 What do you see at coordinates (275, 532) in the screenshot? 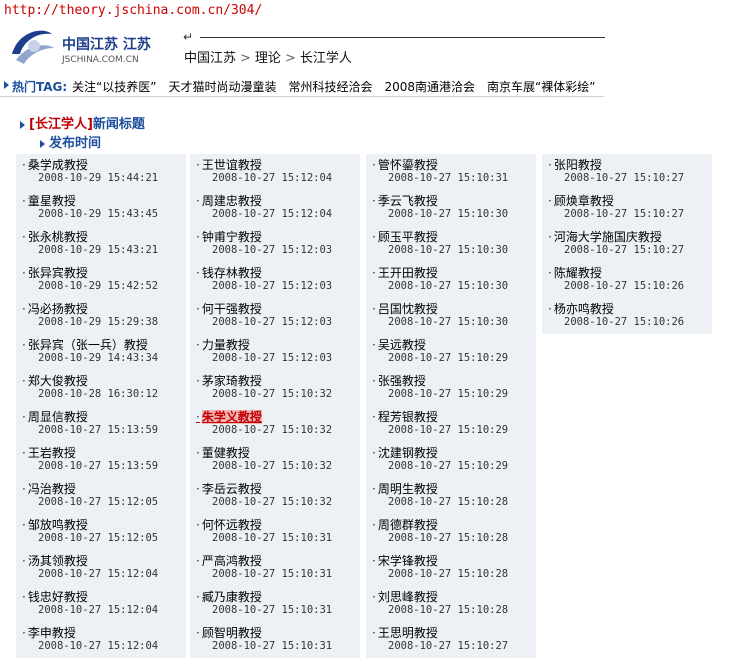
I see `news-item: · 何怀远教授 2008-10-27 15:10:31` at bounding box center [275, 532].